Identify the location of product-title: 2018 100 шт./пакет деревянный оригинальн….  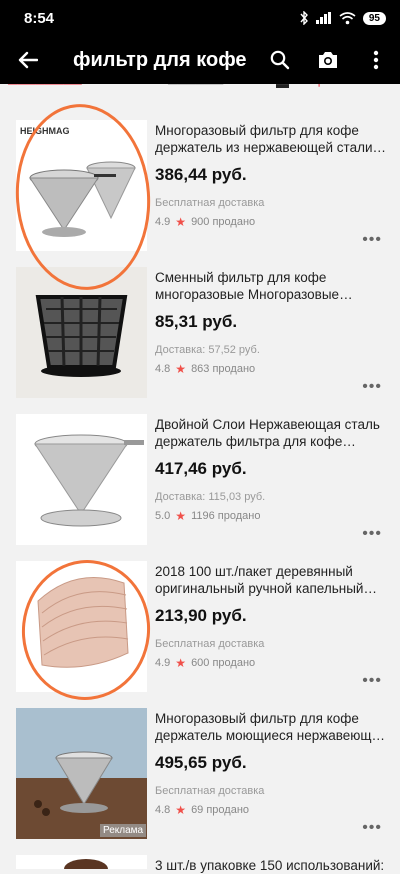
(271, 580).